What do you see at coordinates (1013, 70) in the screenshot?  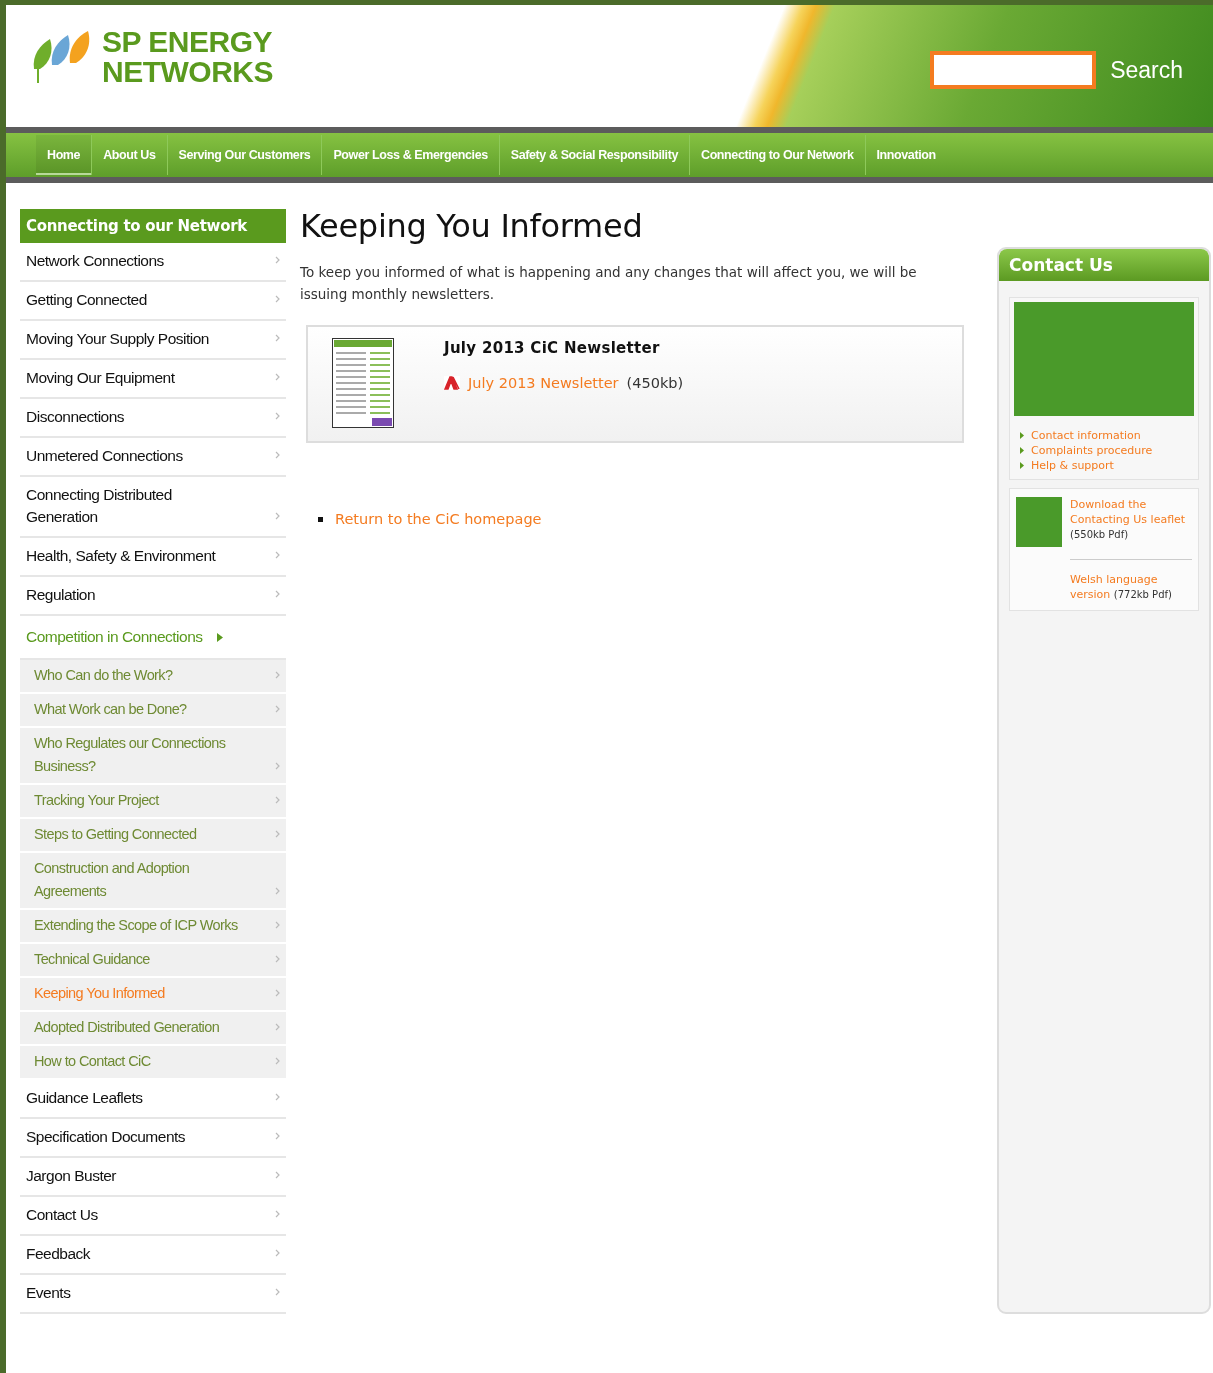 I see `search-field` at bounding box center [1013, 70].